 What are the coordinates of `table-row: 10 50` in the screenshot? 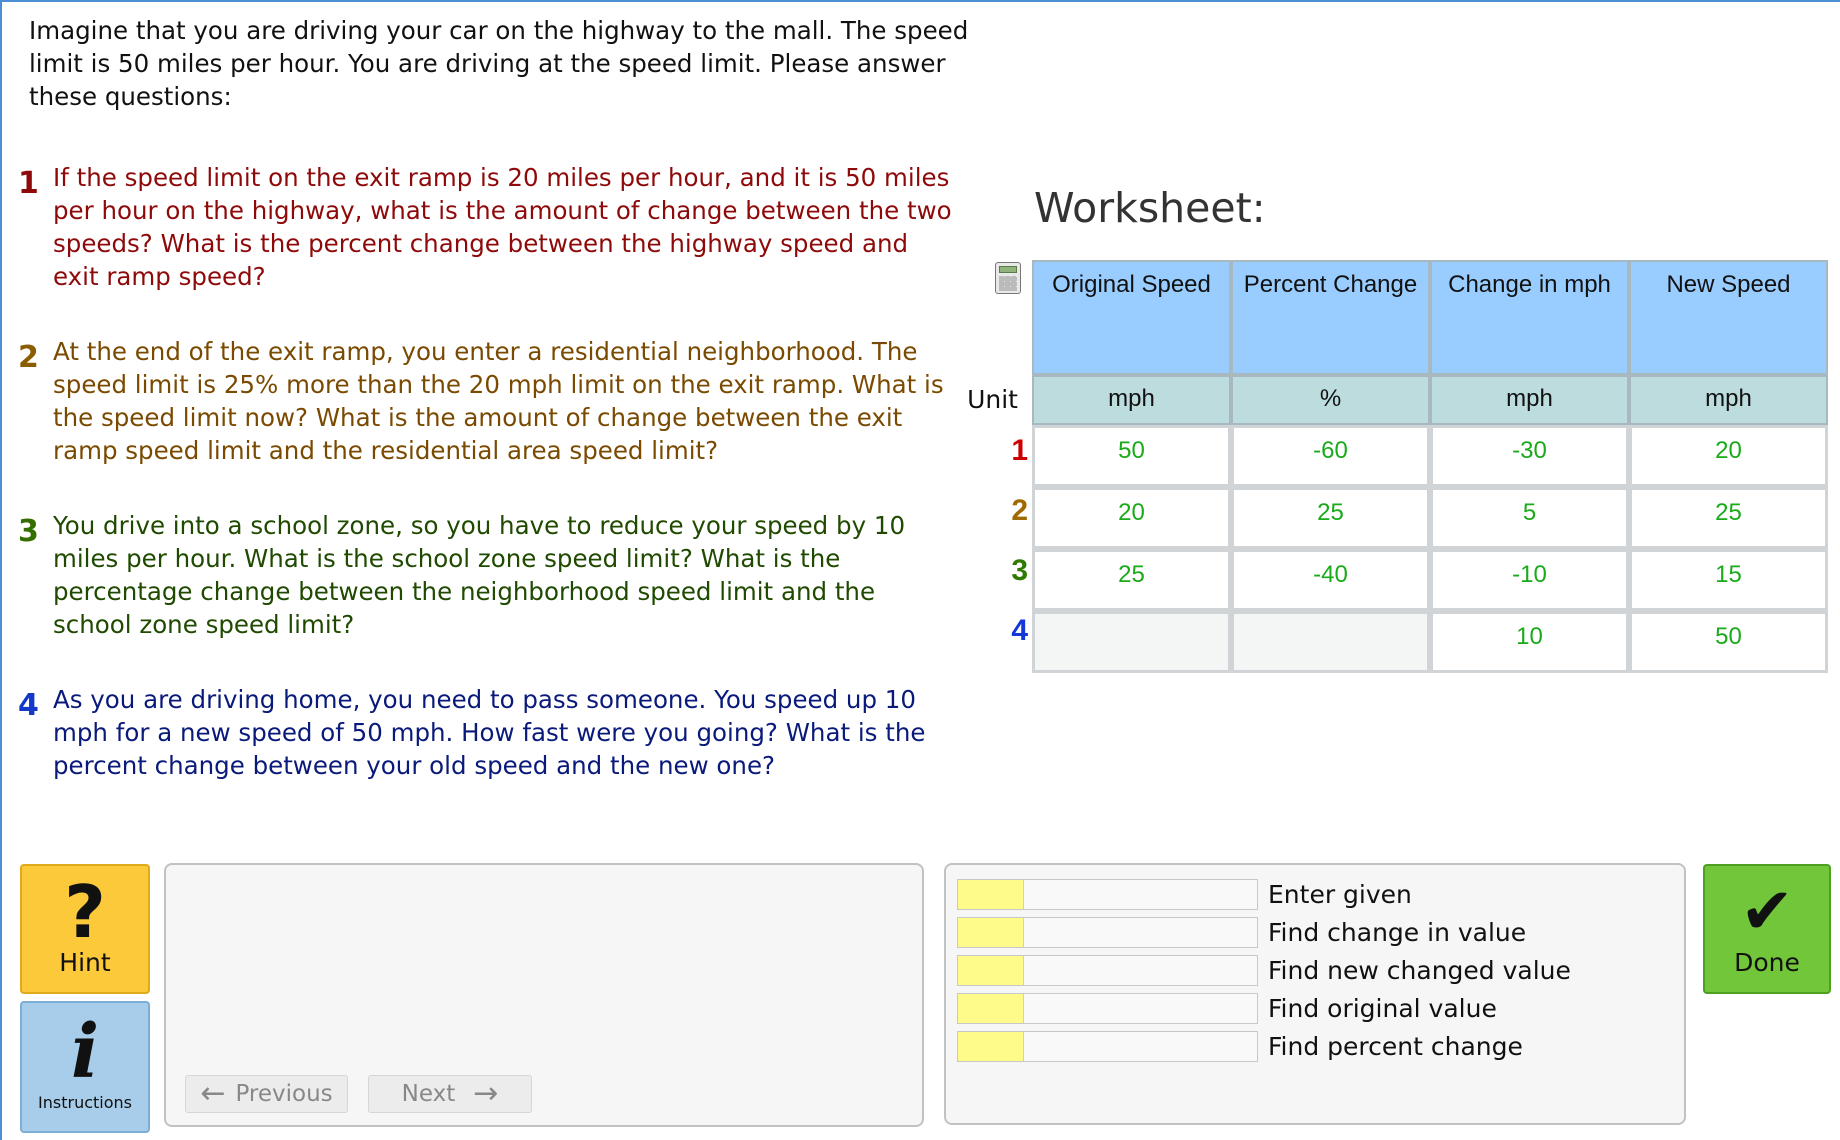 It's located at (1430, 642).